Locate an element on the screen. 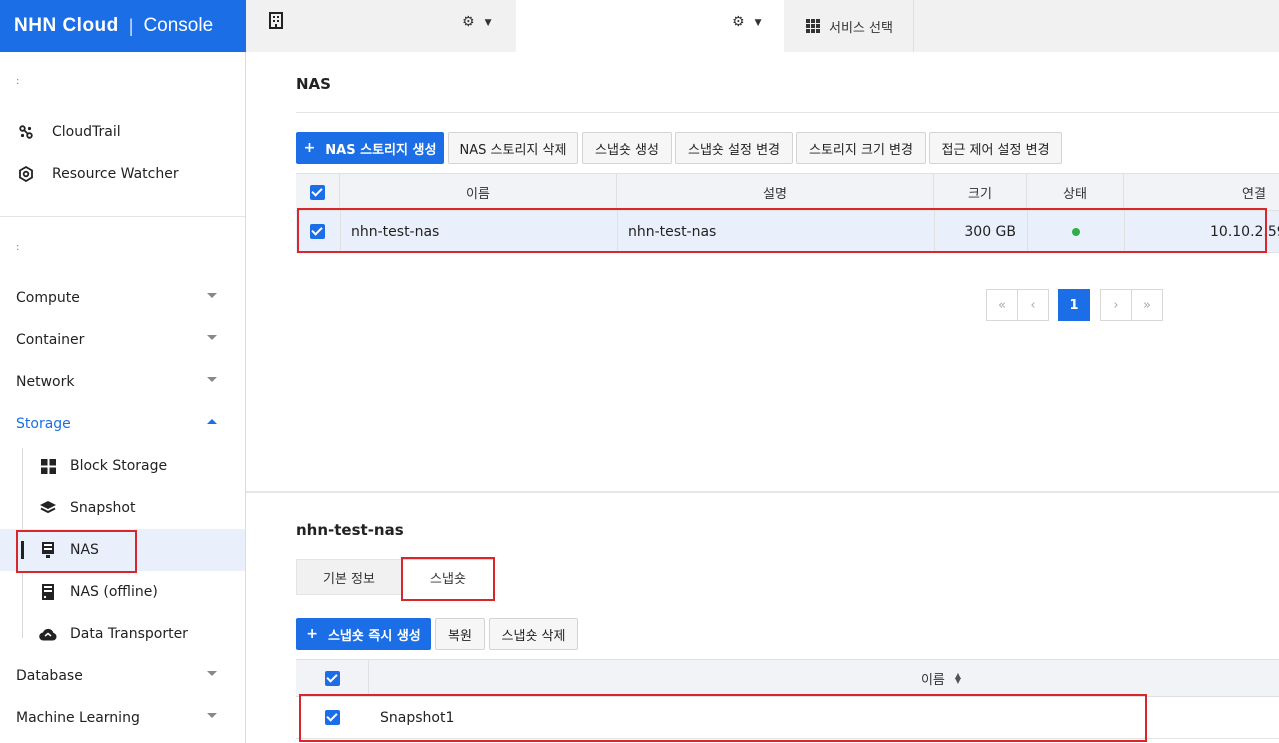  sidebar-category-label: Database is located at coordinates (49, 676).